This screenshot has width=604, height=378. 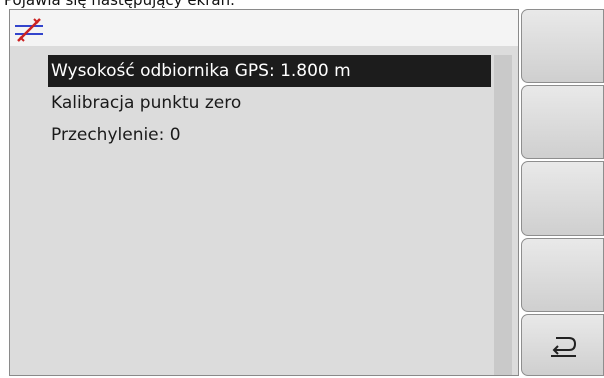 What do you see at coordinates (119, 4) in the screenshot?
I see `caption-text: Pojawia się następujący ekran.` at bounding box center [119, 4].